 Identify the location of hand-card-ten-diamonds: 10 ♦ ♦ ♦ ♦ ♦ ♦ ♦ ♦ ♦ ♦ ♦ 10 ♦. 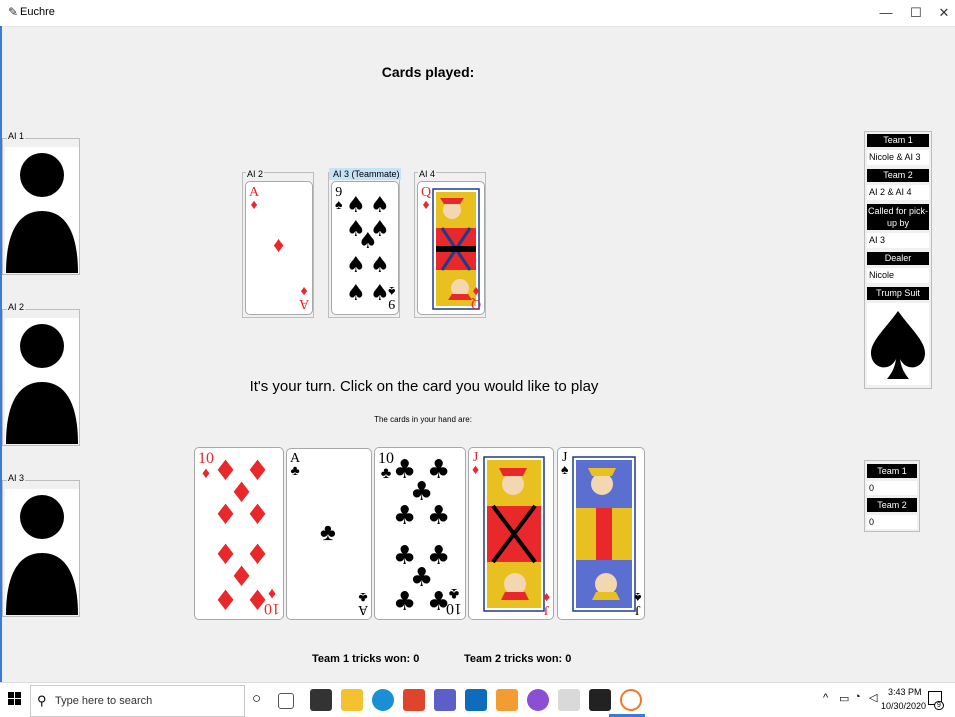
(239, 533).